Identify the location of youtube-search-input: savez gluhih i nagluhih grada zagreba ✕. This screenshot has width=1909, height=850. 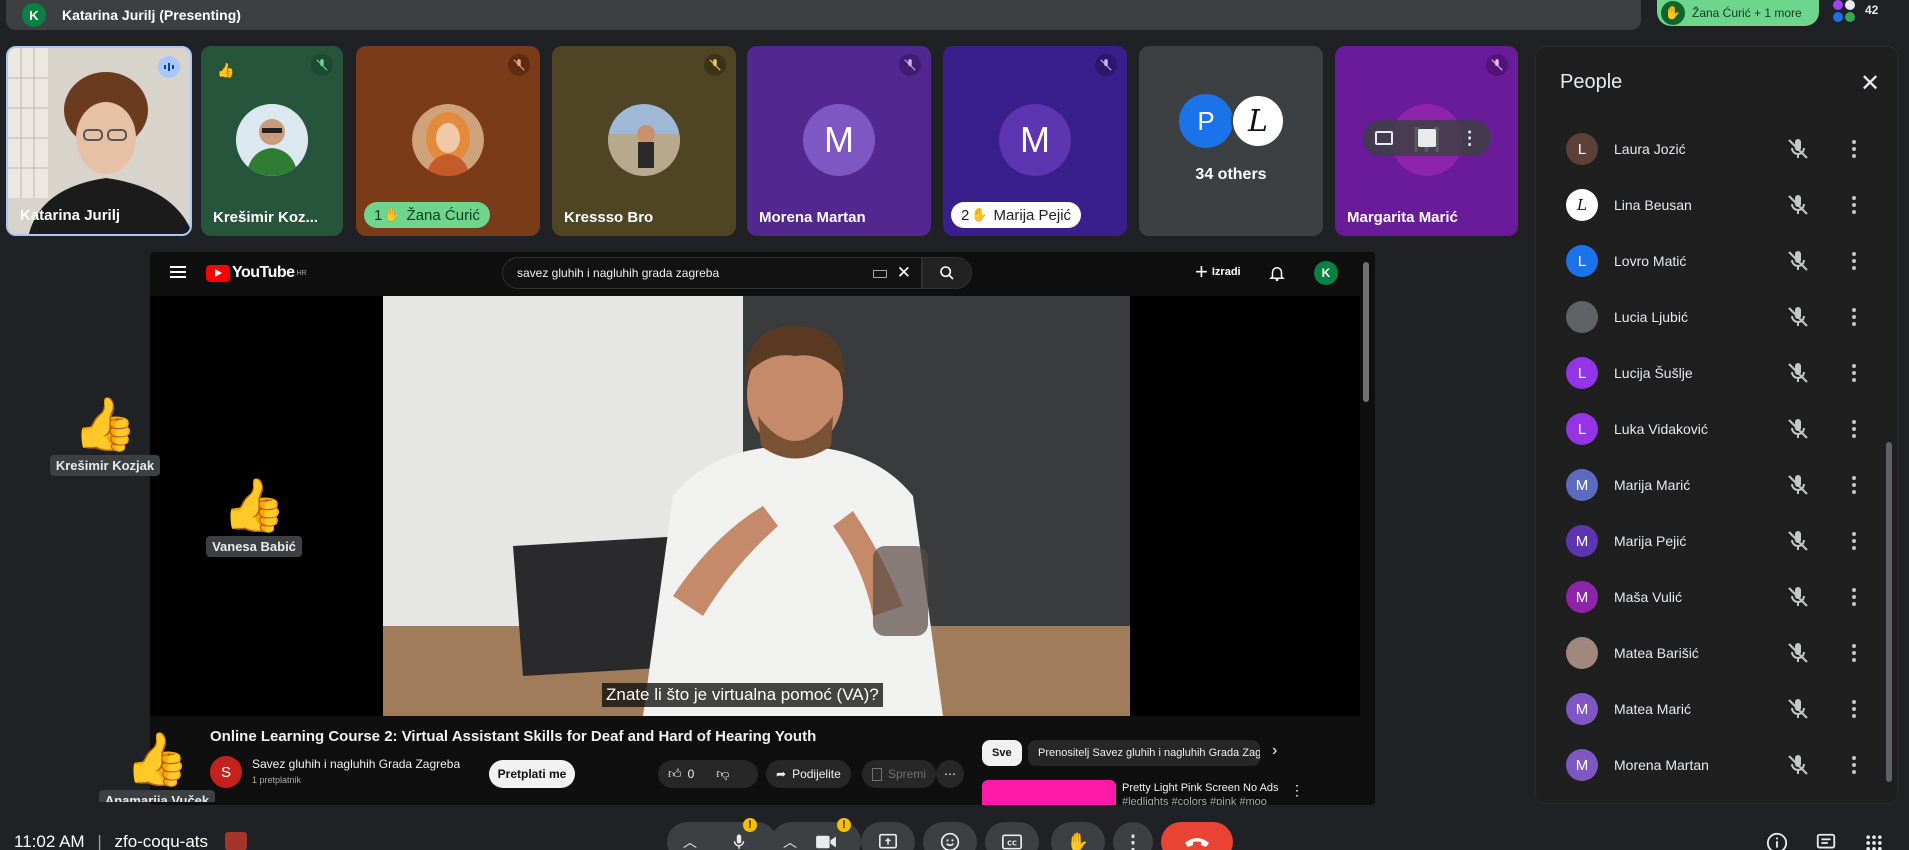
(712, 273).